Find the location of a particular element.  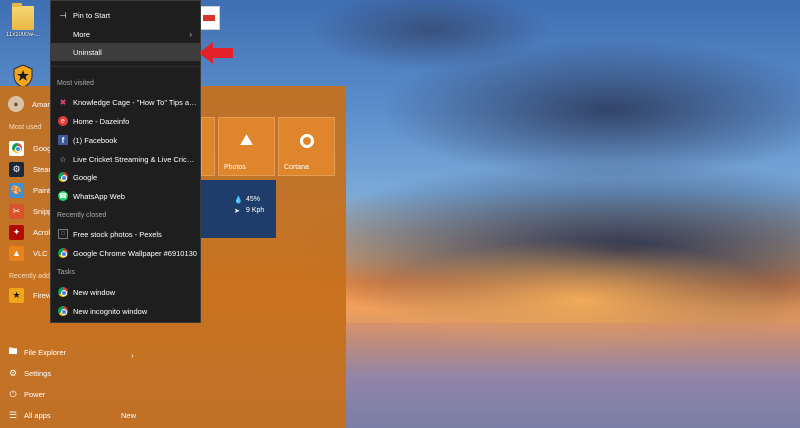

knowledge-cage-icon: ✖ is located at coordinates (63, 102).